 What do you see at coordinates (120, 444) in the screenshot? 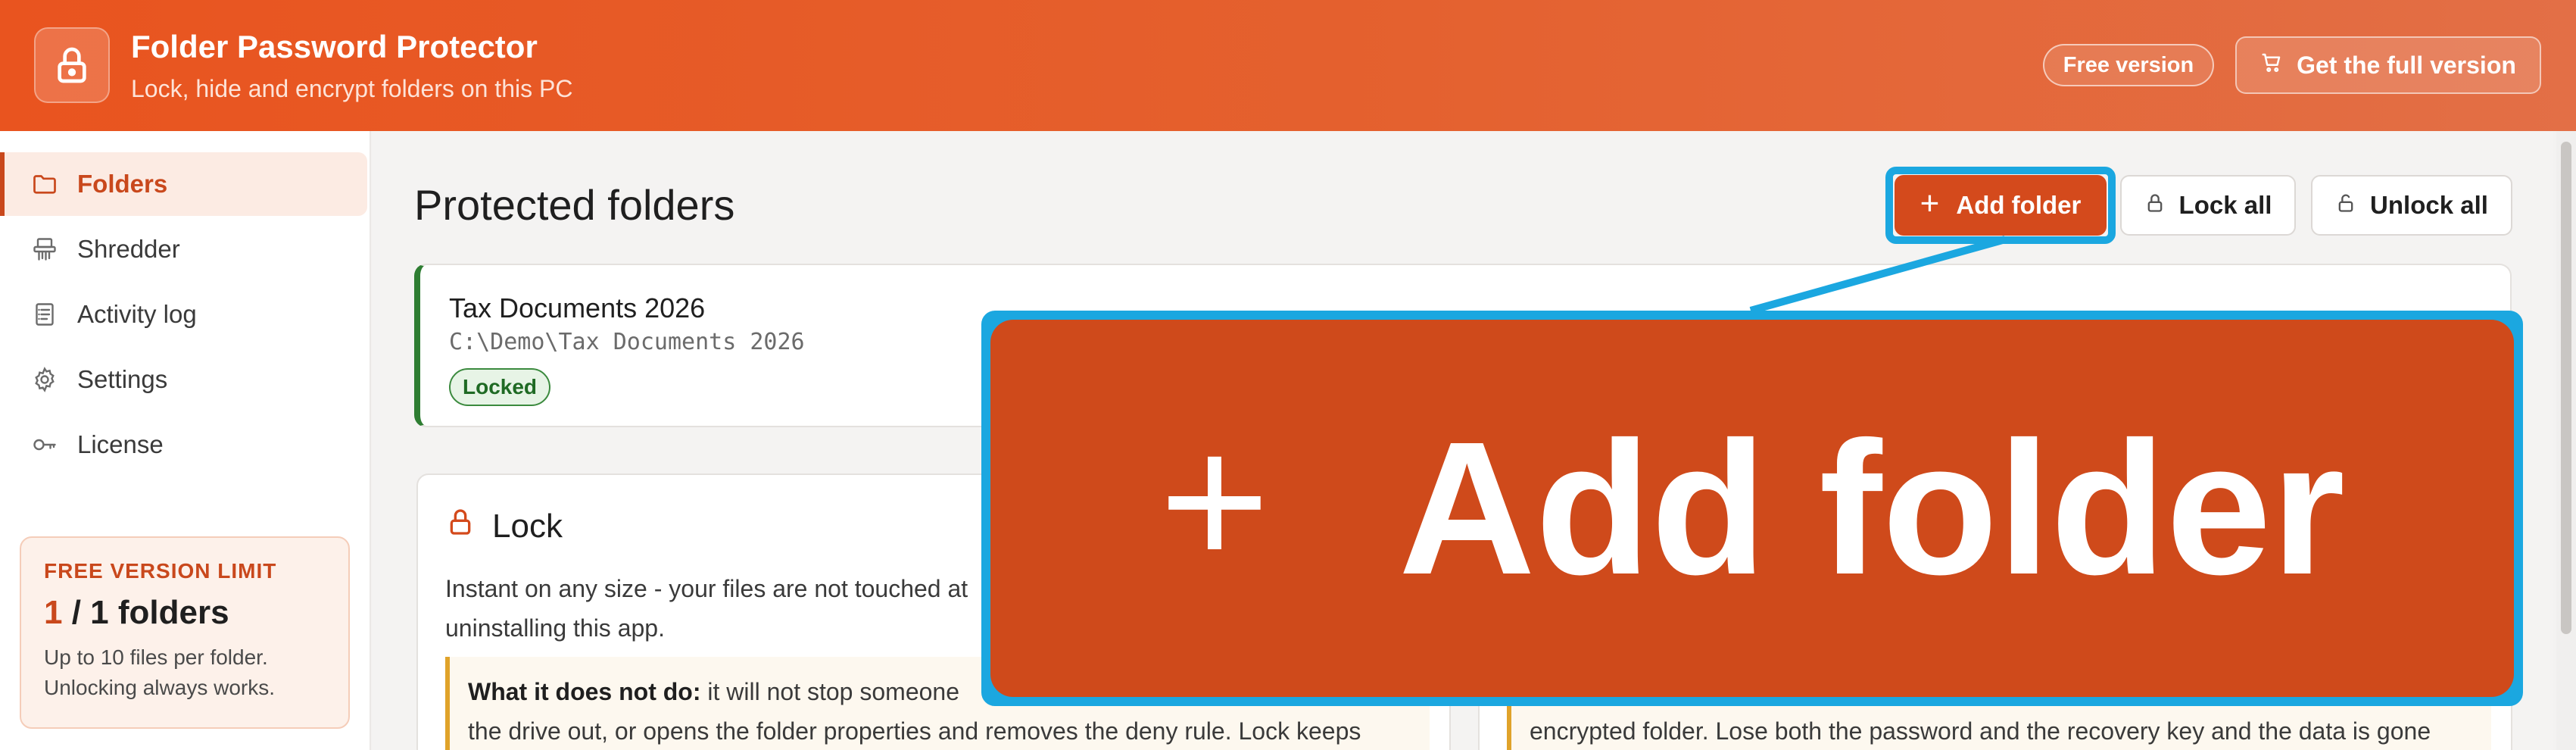
I see `sidebar-item-label: License` at bounding box center [120, 444].